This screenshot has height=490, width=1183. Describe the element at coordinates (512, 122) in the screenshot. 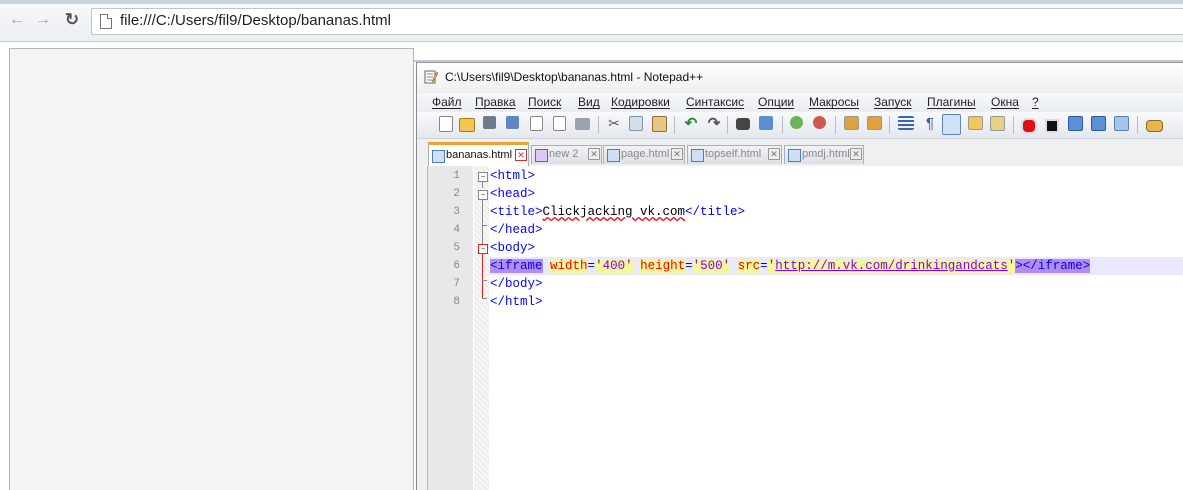

I see `save-all-icon` at that location.